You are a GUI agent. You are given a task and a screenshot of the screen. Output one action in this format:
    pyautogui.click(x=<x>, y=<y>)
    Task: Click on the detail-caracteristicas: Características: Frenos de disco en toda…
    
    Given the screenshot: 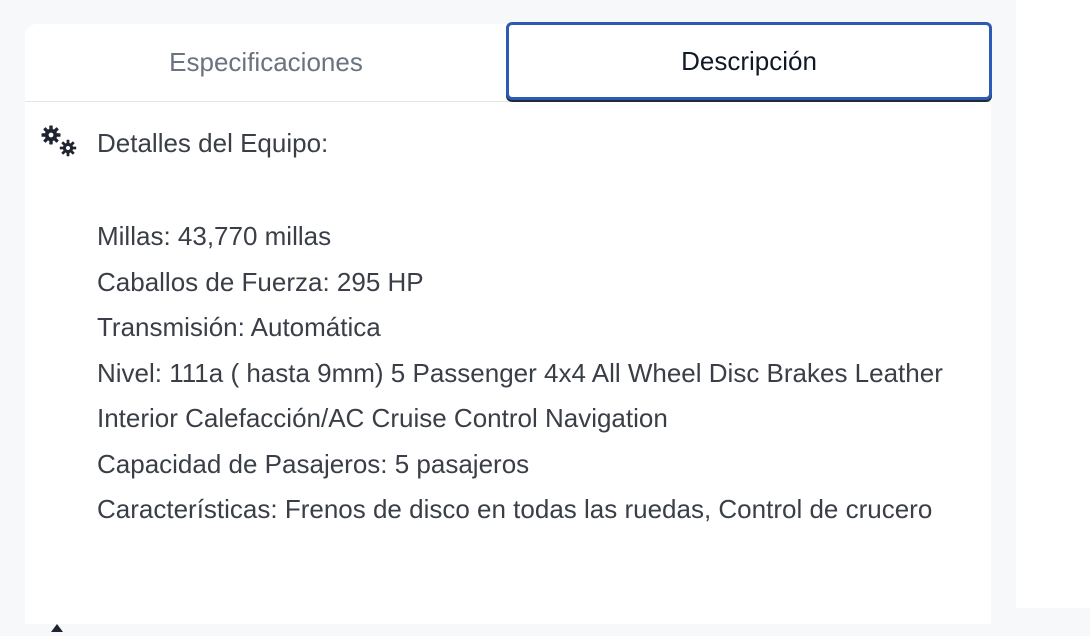 What is the action you would take?
    pyautogui.click(x=515, y=509)
    